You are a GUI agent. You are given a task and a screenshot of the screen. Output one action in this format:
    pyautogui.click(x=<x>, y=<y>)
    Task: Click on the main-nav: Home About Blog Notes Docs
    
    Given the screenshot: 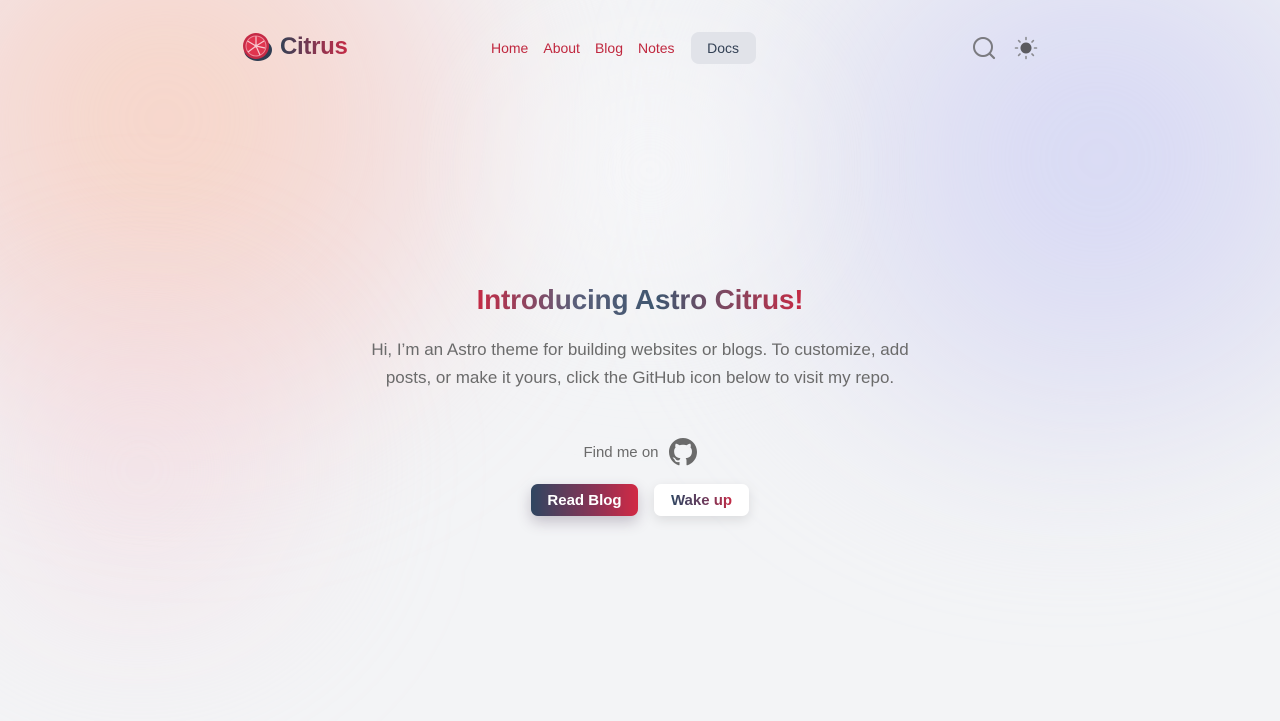 What is the action you would take?
    pyautogui.click(x=621, y=48)
    